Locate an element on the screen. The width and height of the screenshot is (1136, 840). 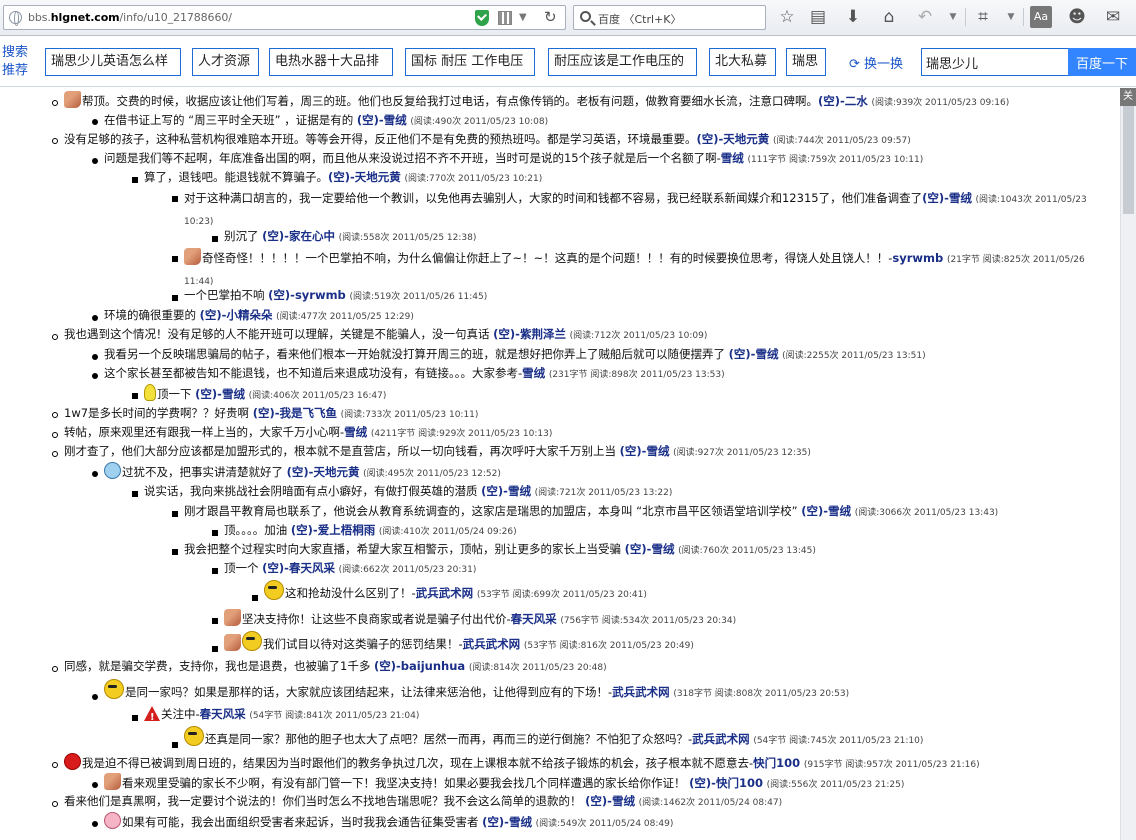
reload-icon: ↻ is located at coordinates (550, 17).